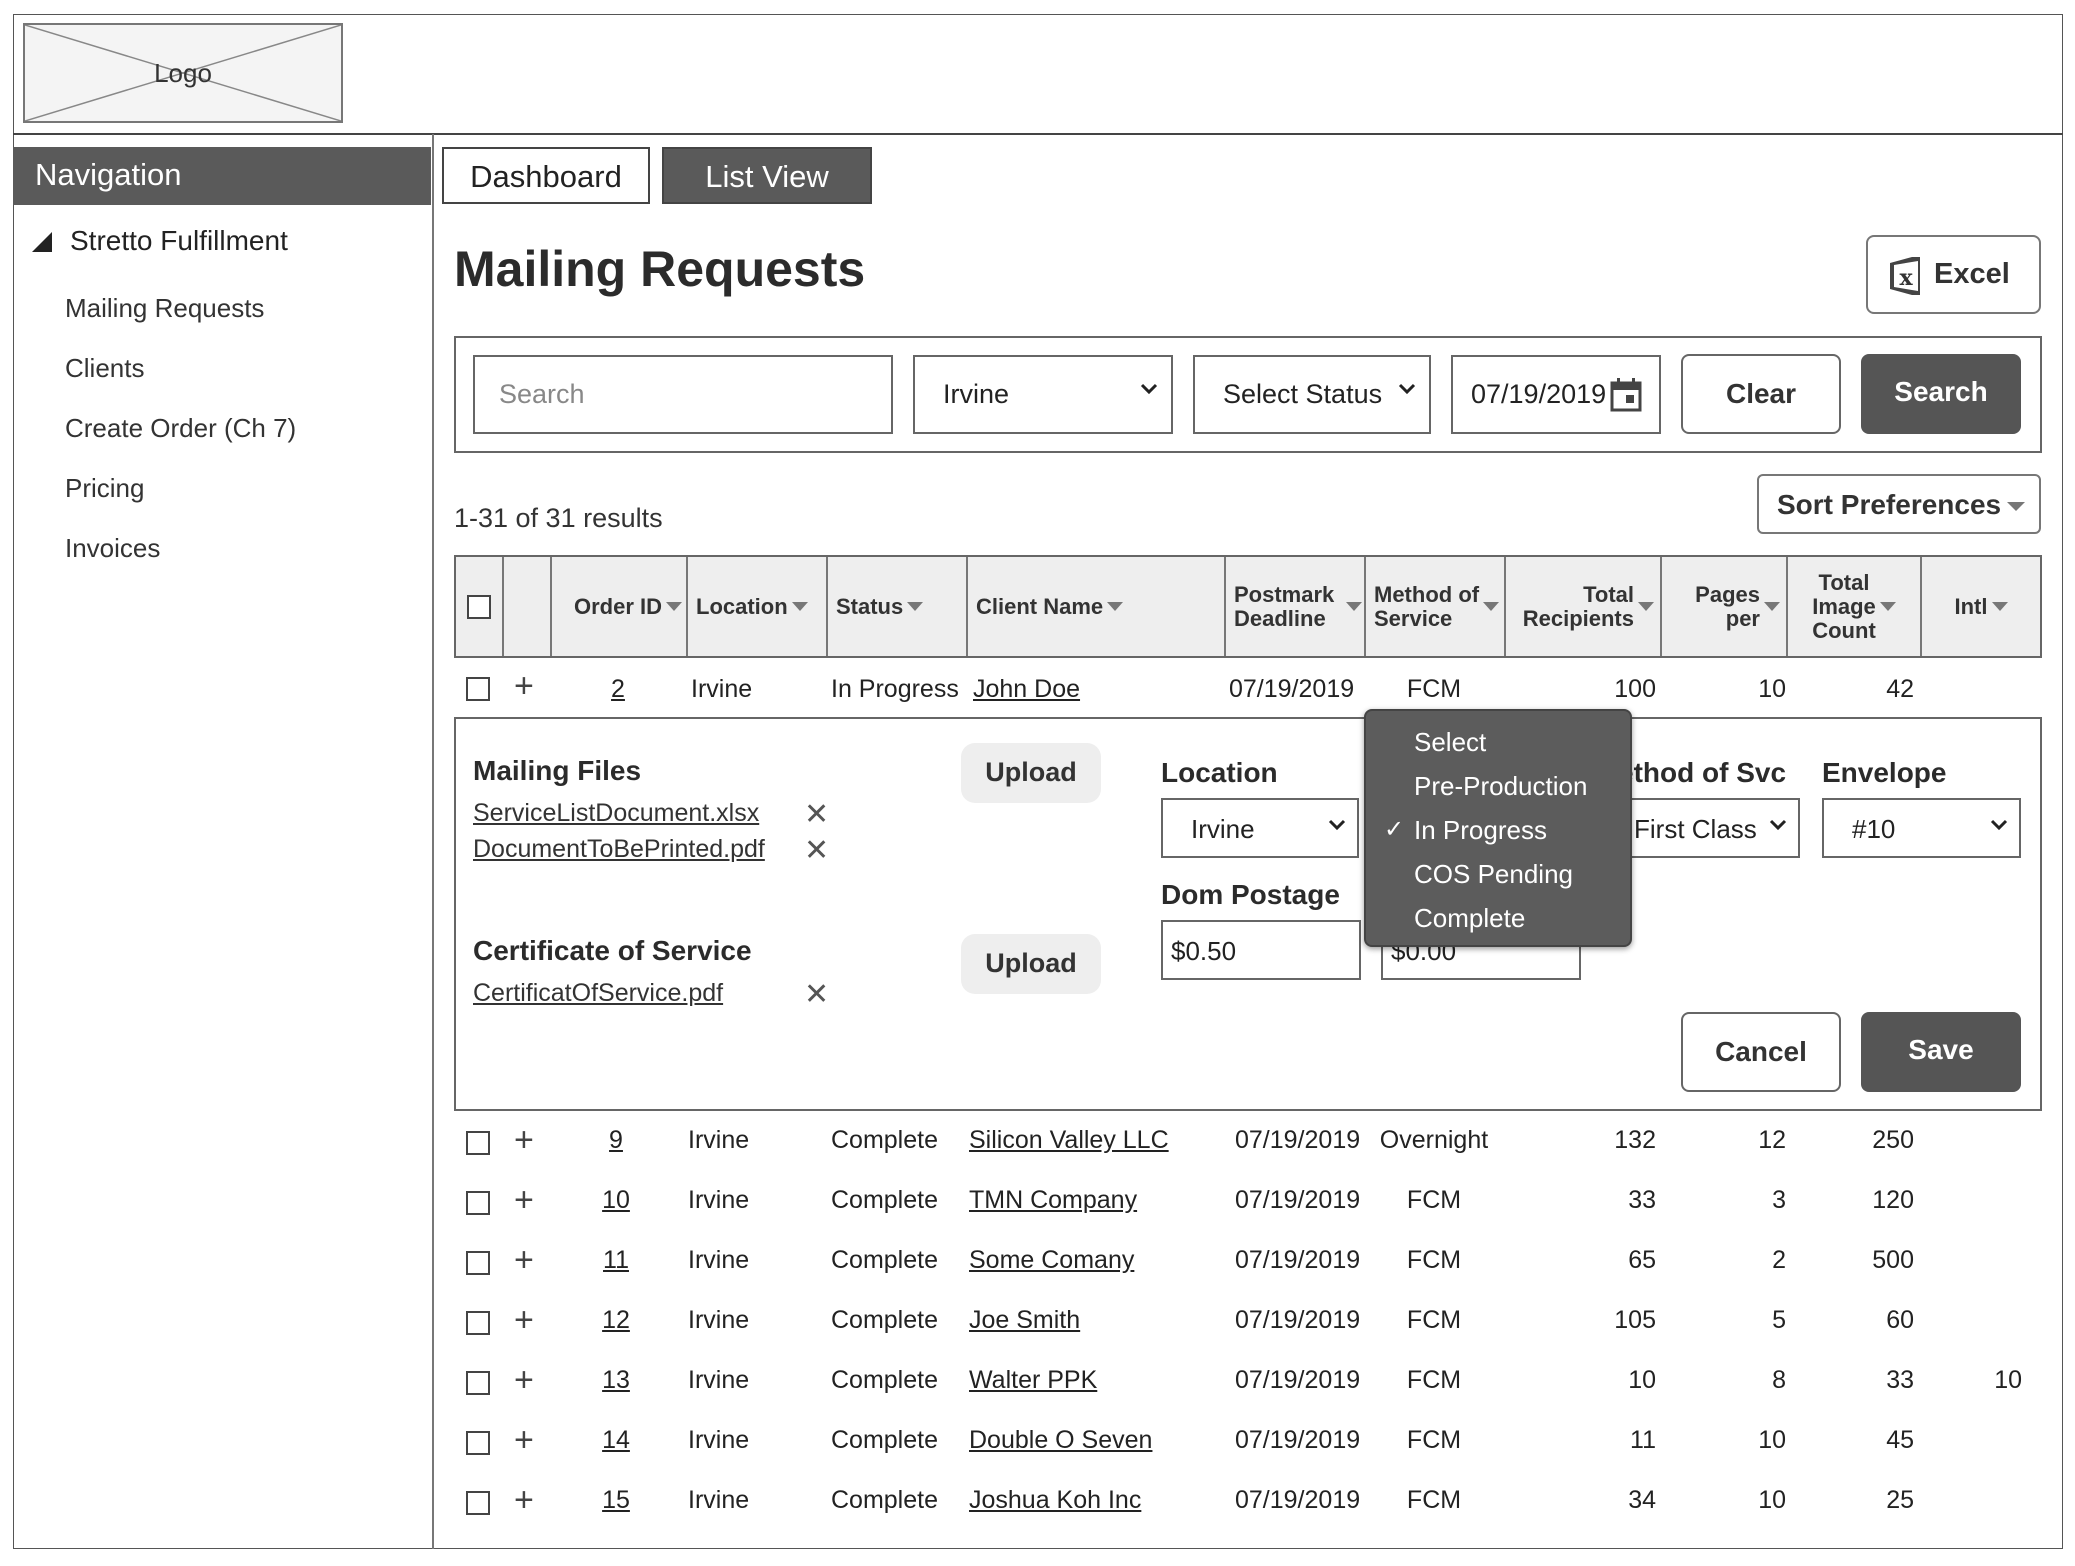  I want to click on row-location: Irvine, so click(722, 689).